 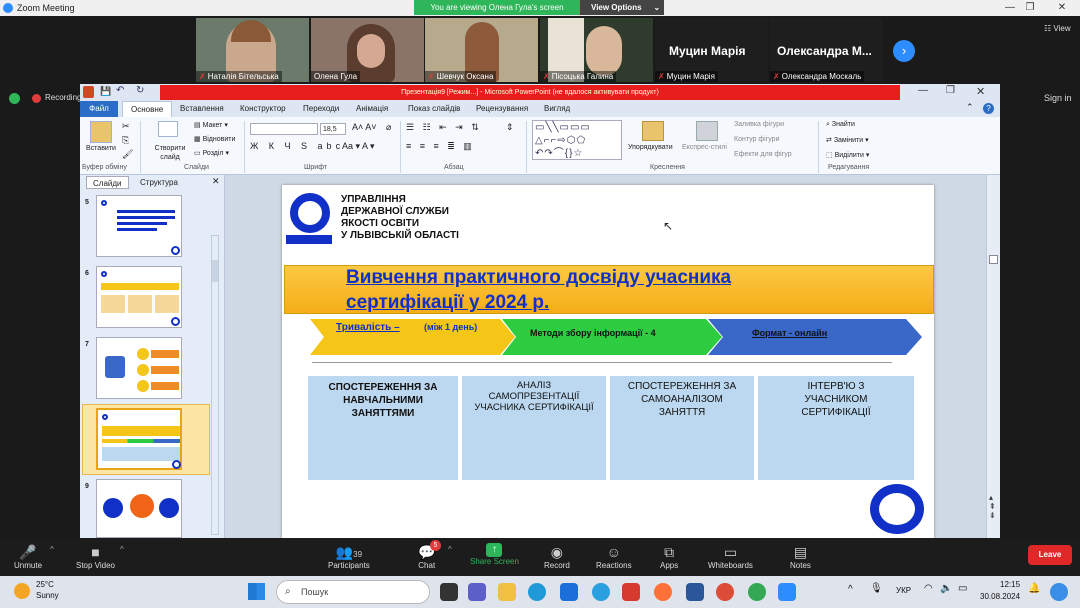 What do you see at coordinates (510, 127) in the screenshot?
I see `text-direction-icon: ⇕` at bounding box center [510, 127].